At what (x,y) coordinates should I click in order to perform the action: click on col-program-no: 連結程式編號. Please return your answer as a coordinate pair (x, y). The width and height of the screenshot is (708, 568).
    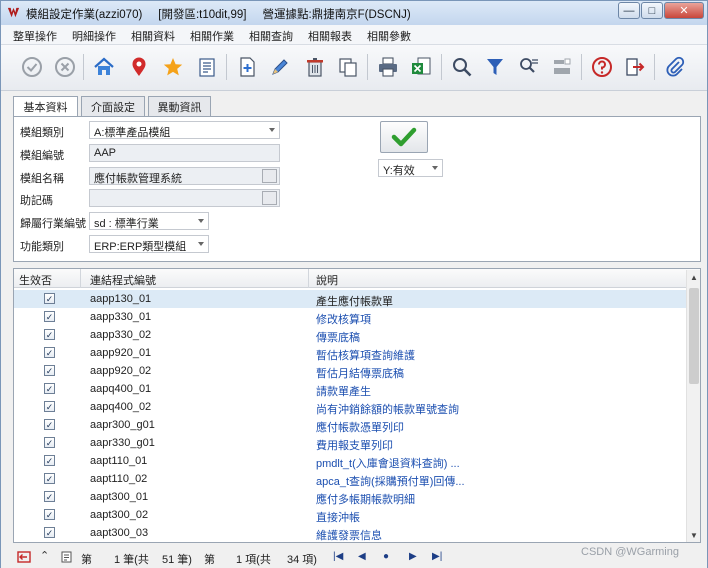
    Looking at the image, I should click on (123, 280).